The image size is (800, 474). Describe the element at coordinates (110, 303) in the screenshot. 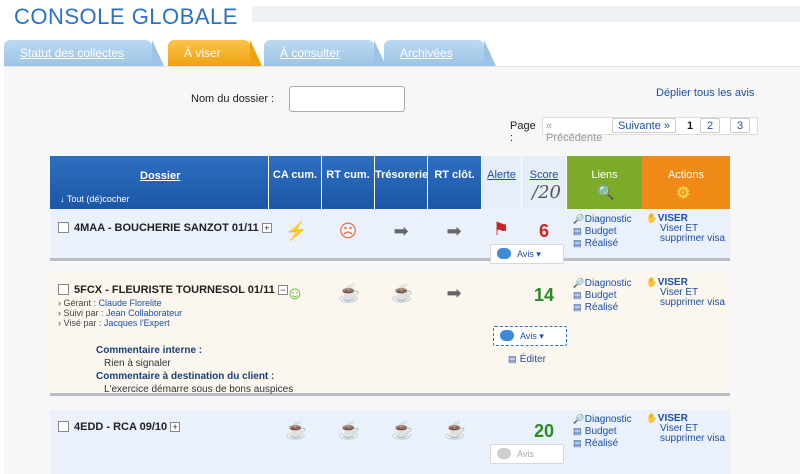

I see `meta-gerant: › Gérant : Claude Florelite` at that location.